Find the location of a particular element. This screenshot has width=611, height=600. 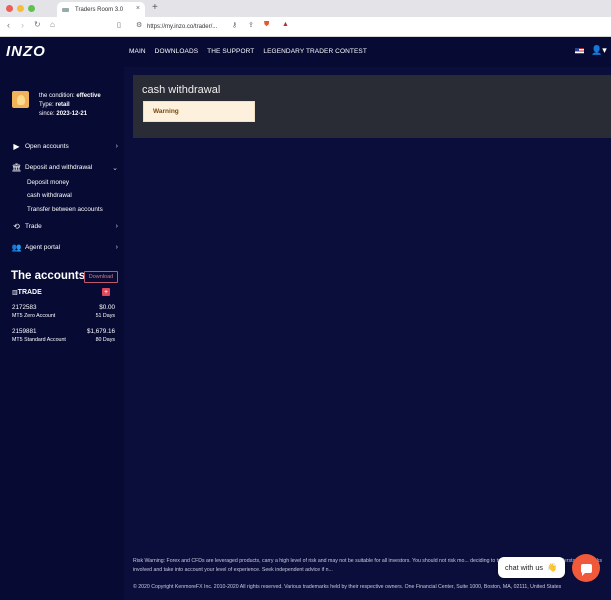

new-tab-button: + is located at coordinates (155, 7).